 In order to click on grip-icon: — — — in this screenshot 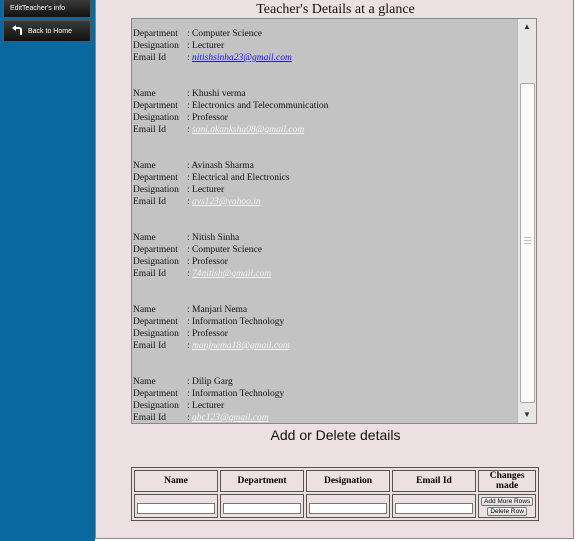, I will do `click(527, 240)`.